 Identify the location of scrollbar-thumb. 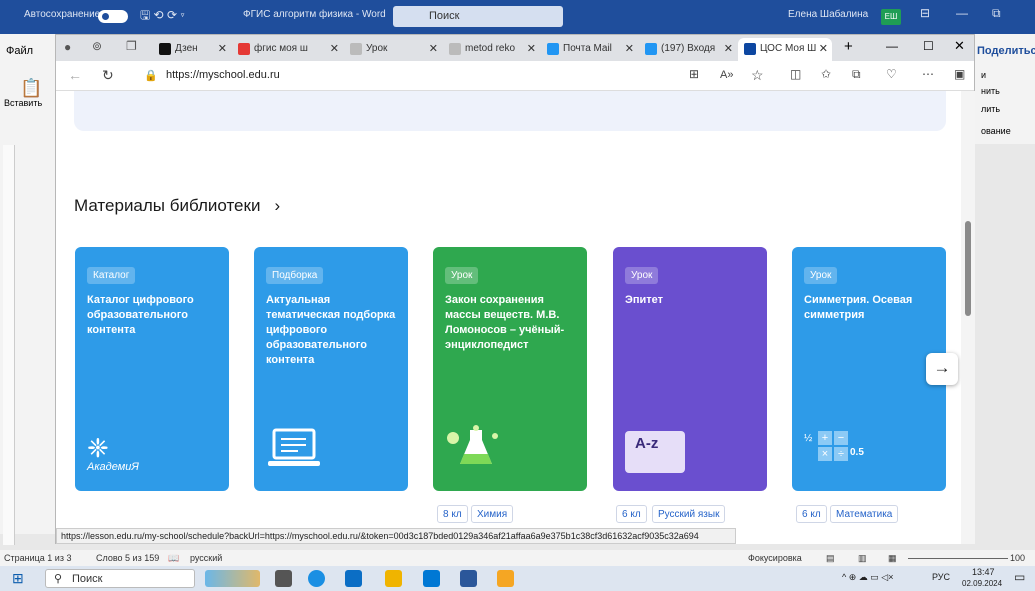
(968, 268).